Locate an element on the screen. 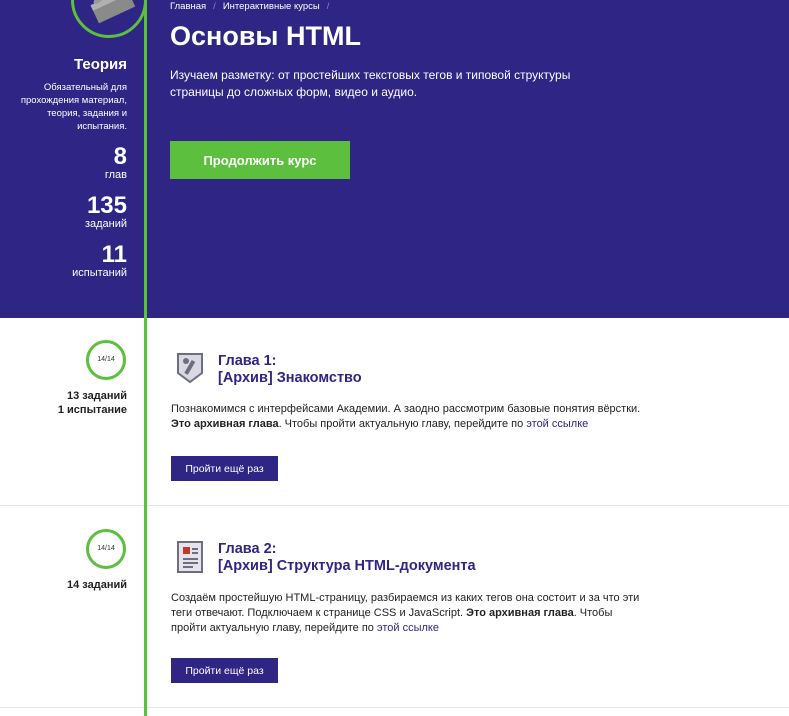 The height and width of the screenshot is (716, 789). breadcrumb-interactive-courses: Интерактивные курсы is located at coordinates (271, 6).